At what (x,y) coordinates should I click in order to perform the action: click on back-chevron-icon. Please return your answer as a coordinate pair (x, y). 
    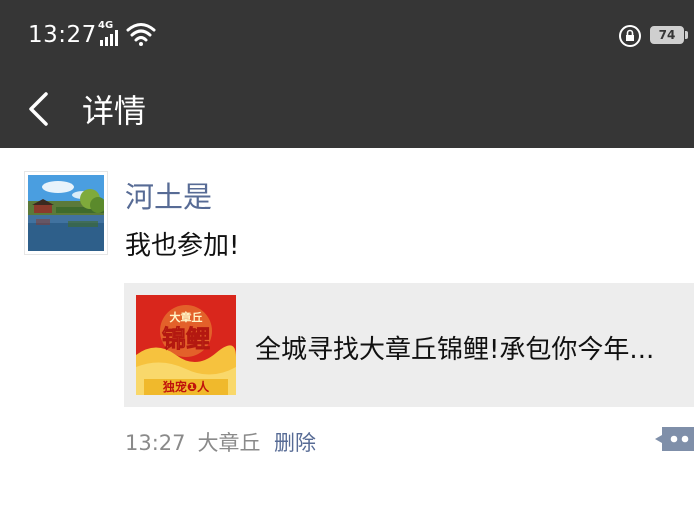
    Looking at the image, I should click on (39, 109).